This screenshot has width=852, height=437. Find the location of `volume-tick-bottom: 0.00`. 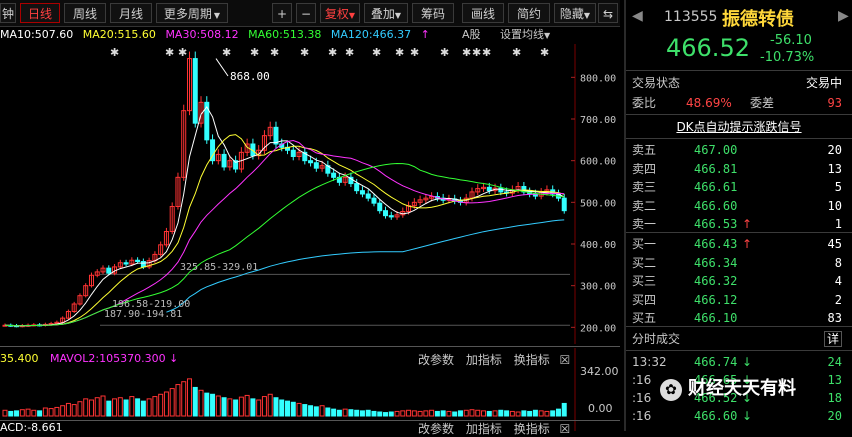

volume-tick-bottom: 0.00 is located at coordinates (600, 408).